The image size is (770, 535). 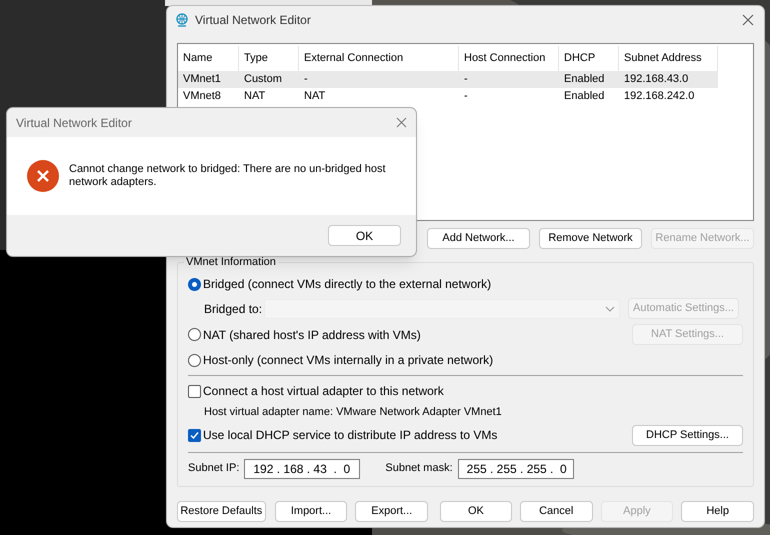 What do you see at coordinates (717, 511) in the screenshot?
I see `dialog-button: Help` at bounding box center [717, 511].